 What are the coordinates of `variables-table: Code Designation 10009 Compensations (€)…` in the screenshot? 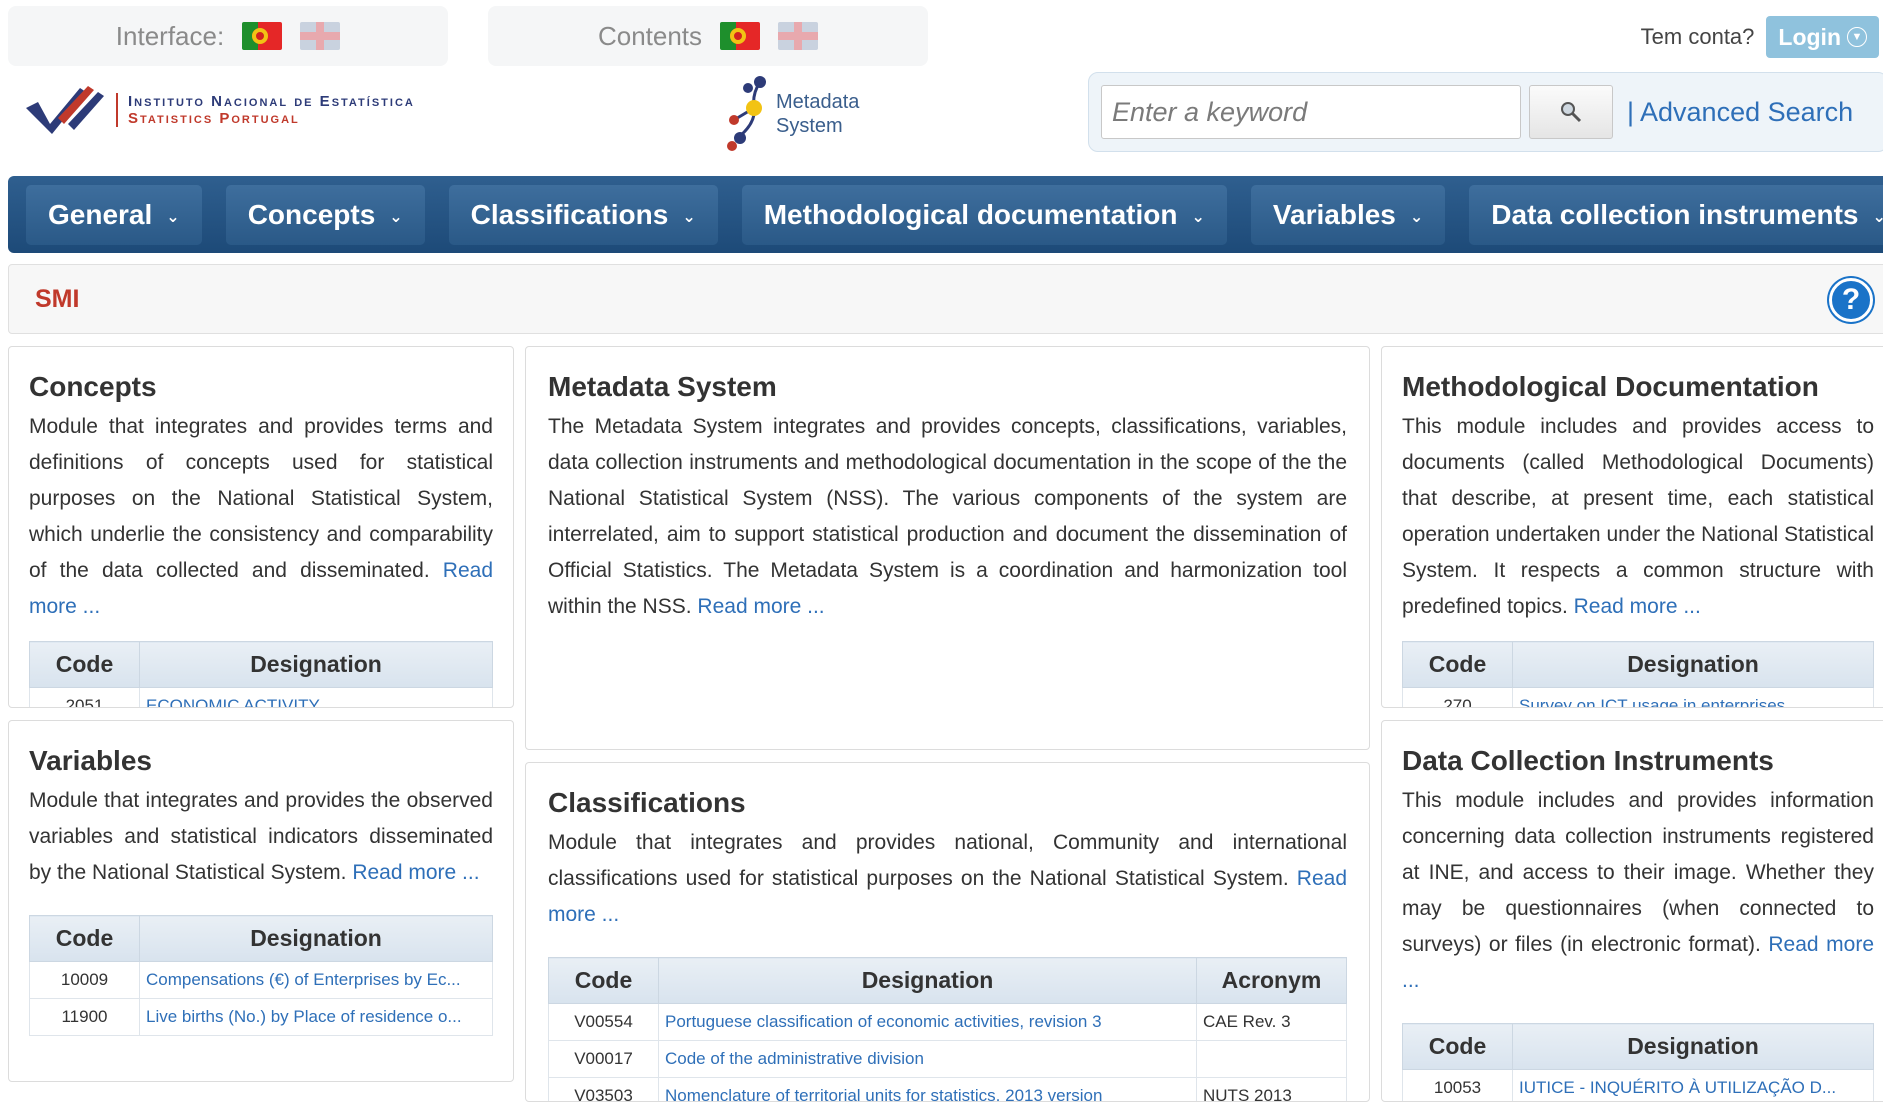 It's located at (261, 975).